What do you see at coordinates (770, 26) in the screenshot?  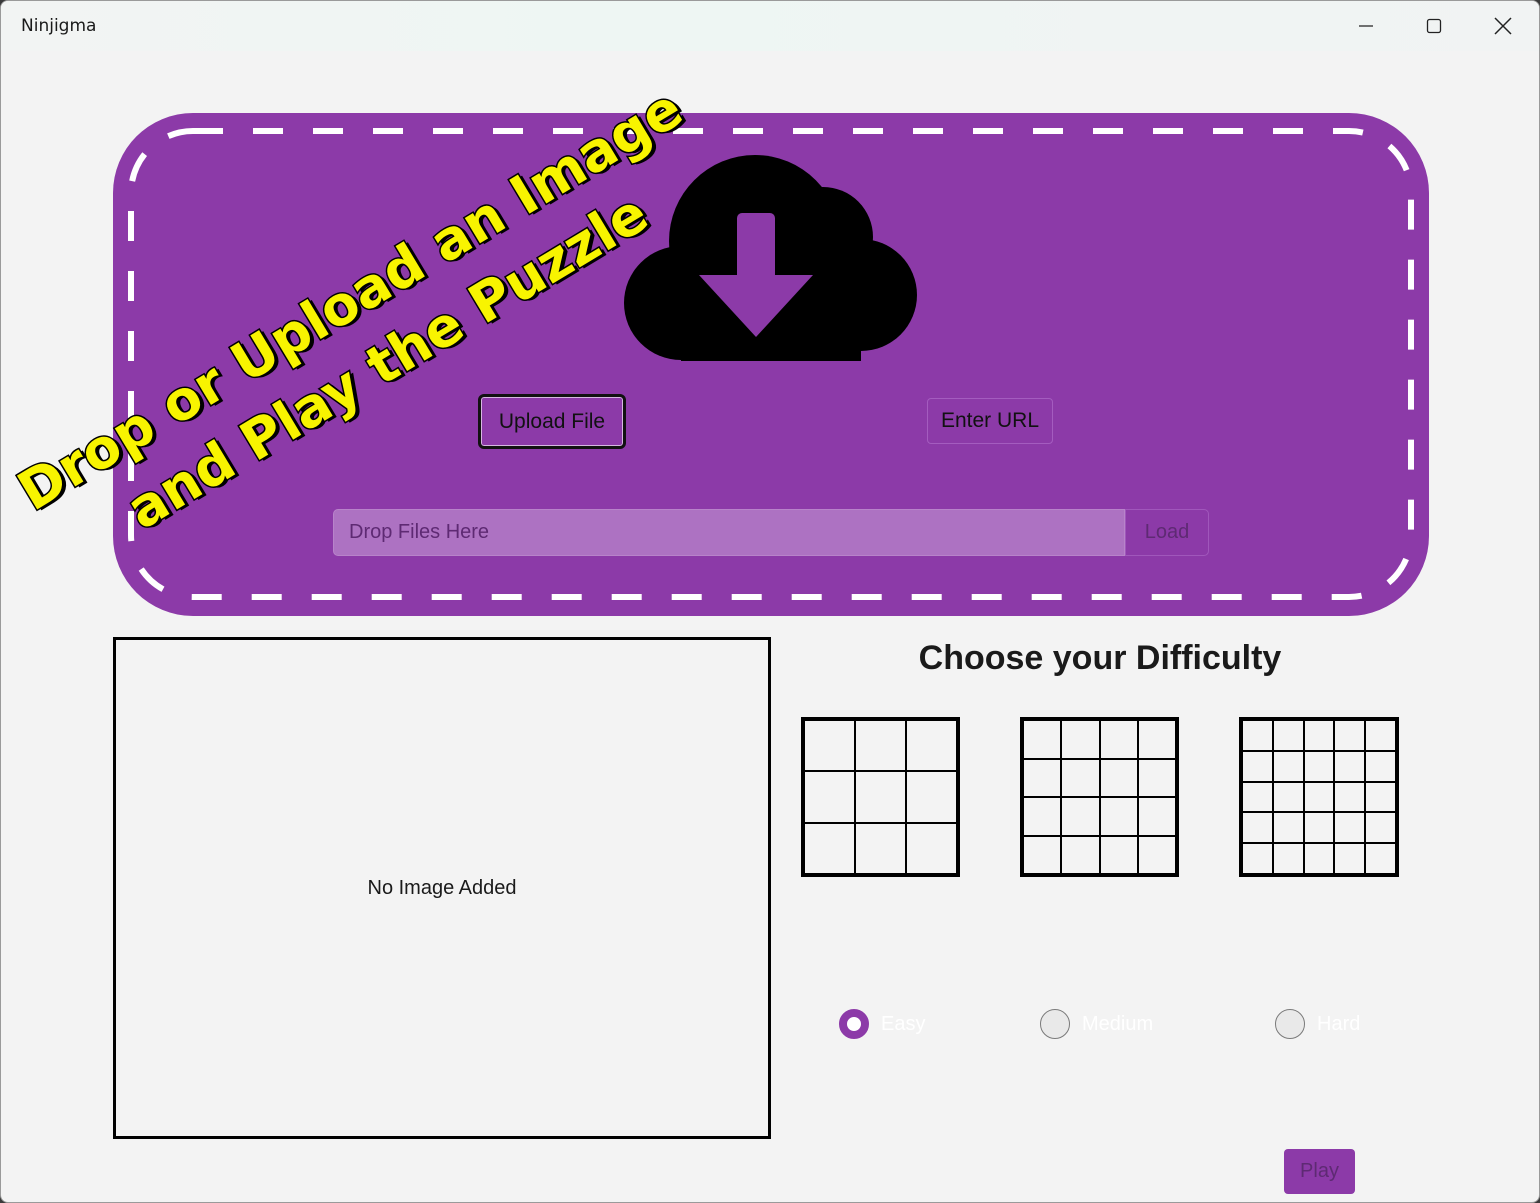 I see `title-bar: Ninjigma` at bounding box center [770, 26].